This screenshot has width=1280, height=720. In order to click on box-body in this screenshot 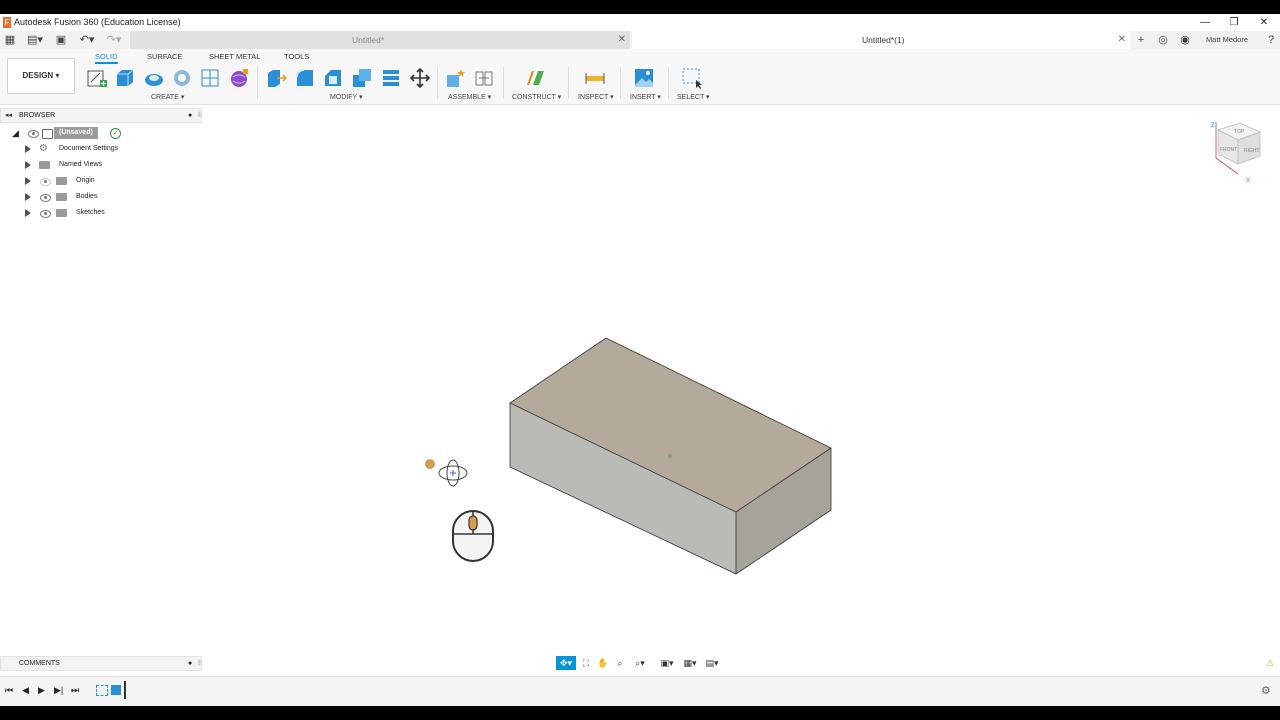, I will do `click(670, 455)`.